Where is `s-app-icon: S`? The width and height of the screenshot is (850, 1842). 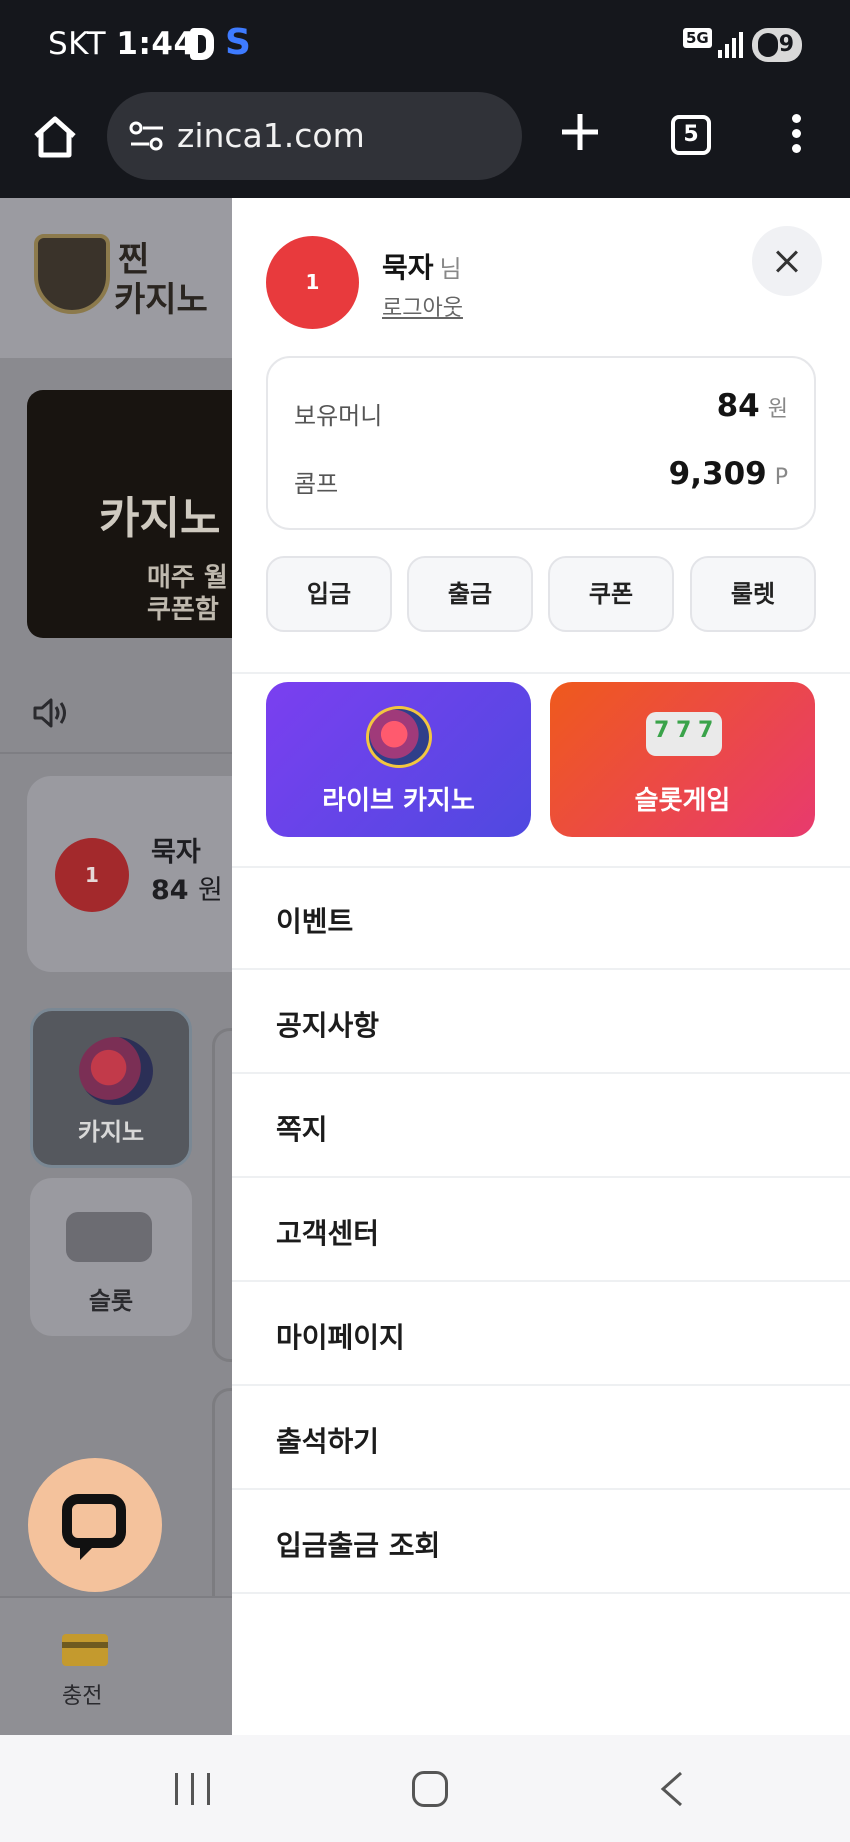 s-app-icon: S is located at coordinates (238, 42).